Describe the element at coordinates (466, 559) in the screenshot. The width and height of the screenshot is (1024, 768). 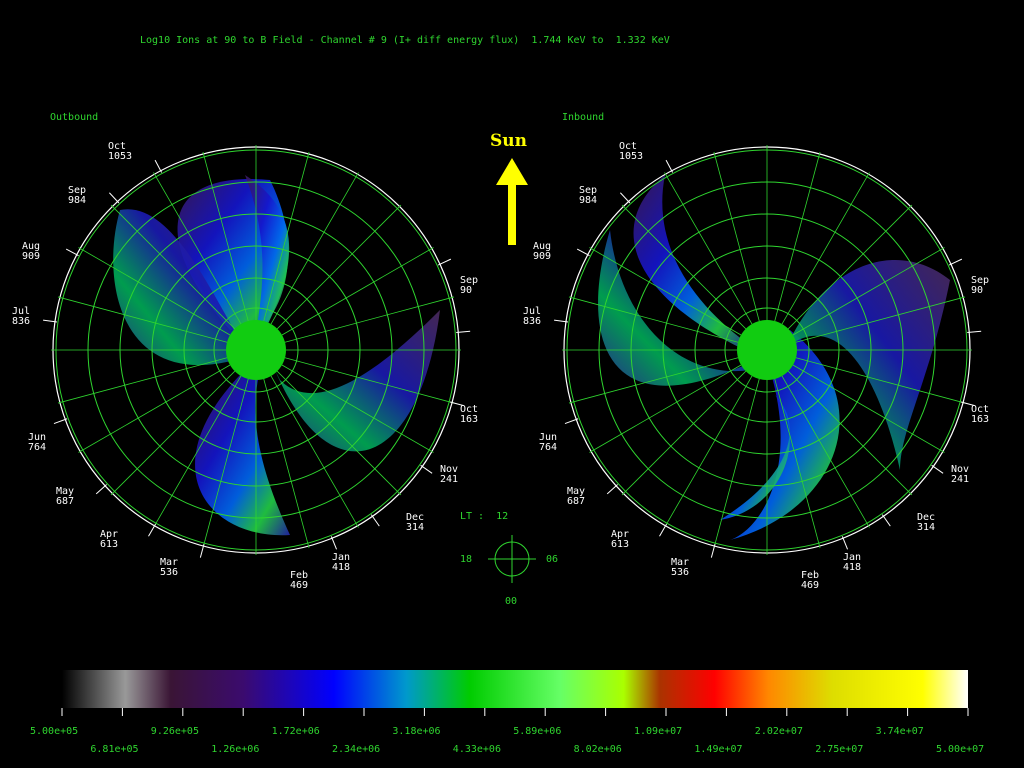
I see `lt-left-label: 18` at that location.